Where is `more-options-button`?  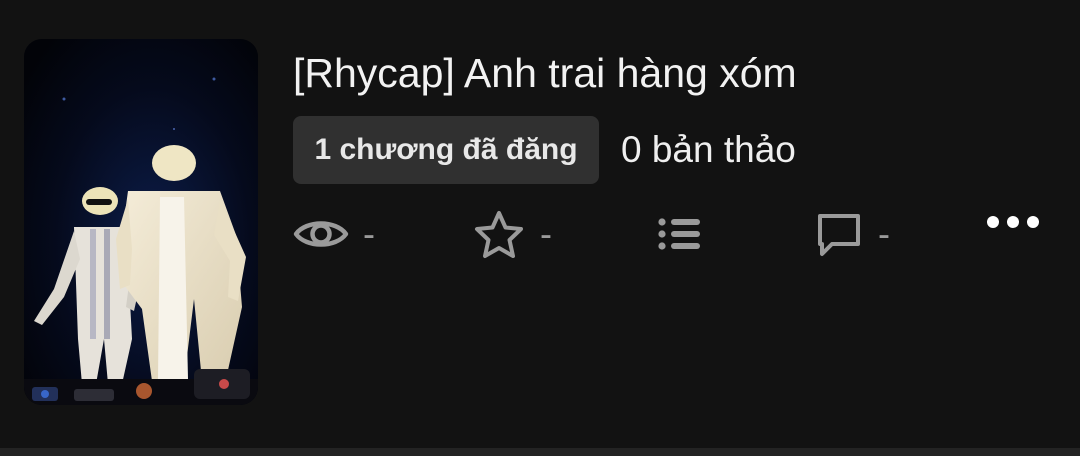
more-options-button is located at coordinates (1013, 222).